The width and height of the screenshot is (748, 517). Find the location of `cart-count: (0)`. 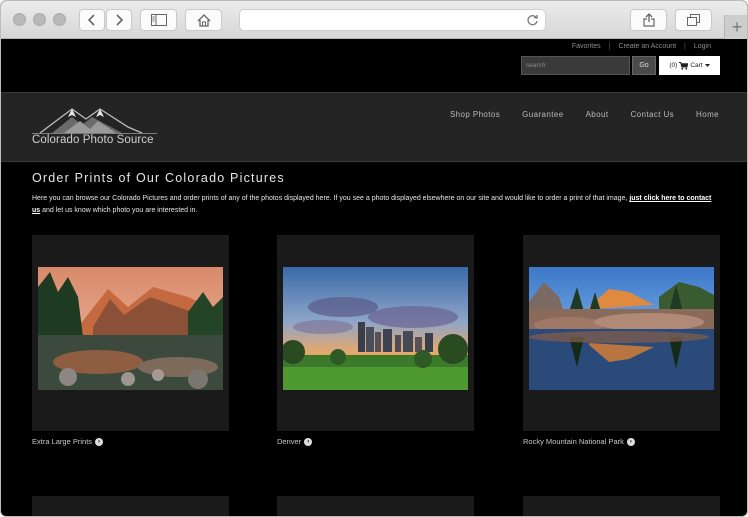

cart-count: (0) is located at coordinates (673, 65).